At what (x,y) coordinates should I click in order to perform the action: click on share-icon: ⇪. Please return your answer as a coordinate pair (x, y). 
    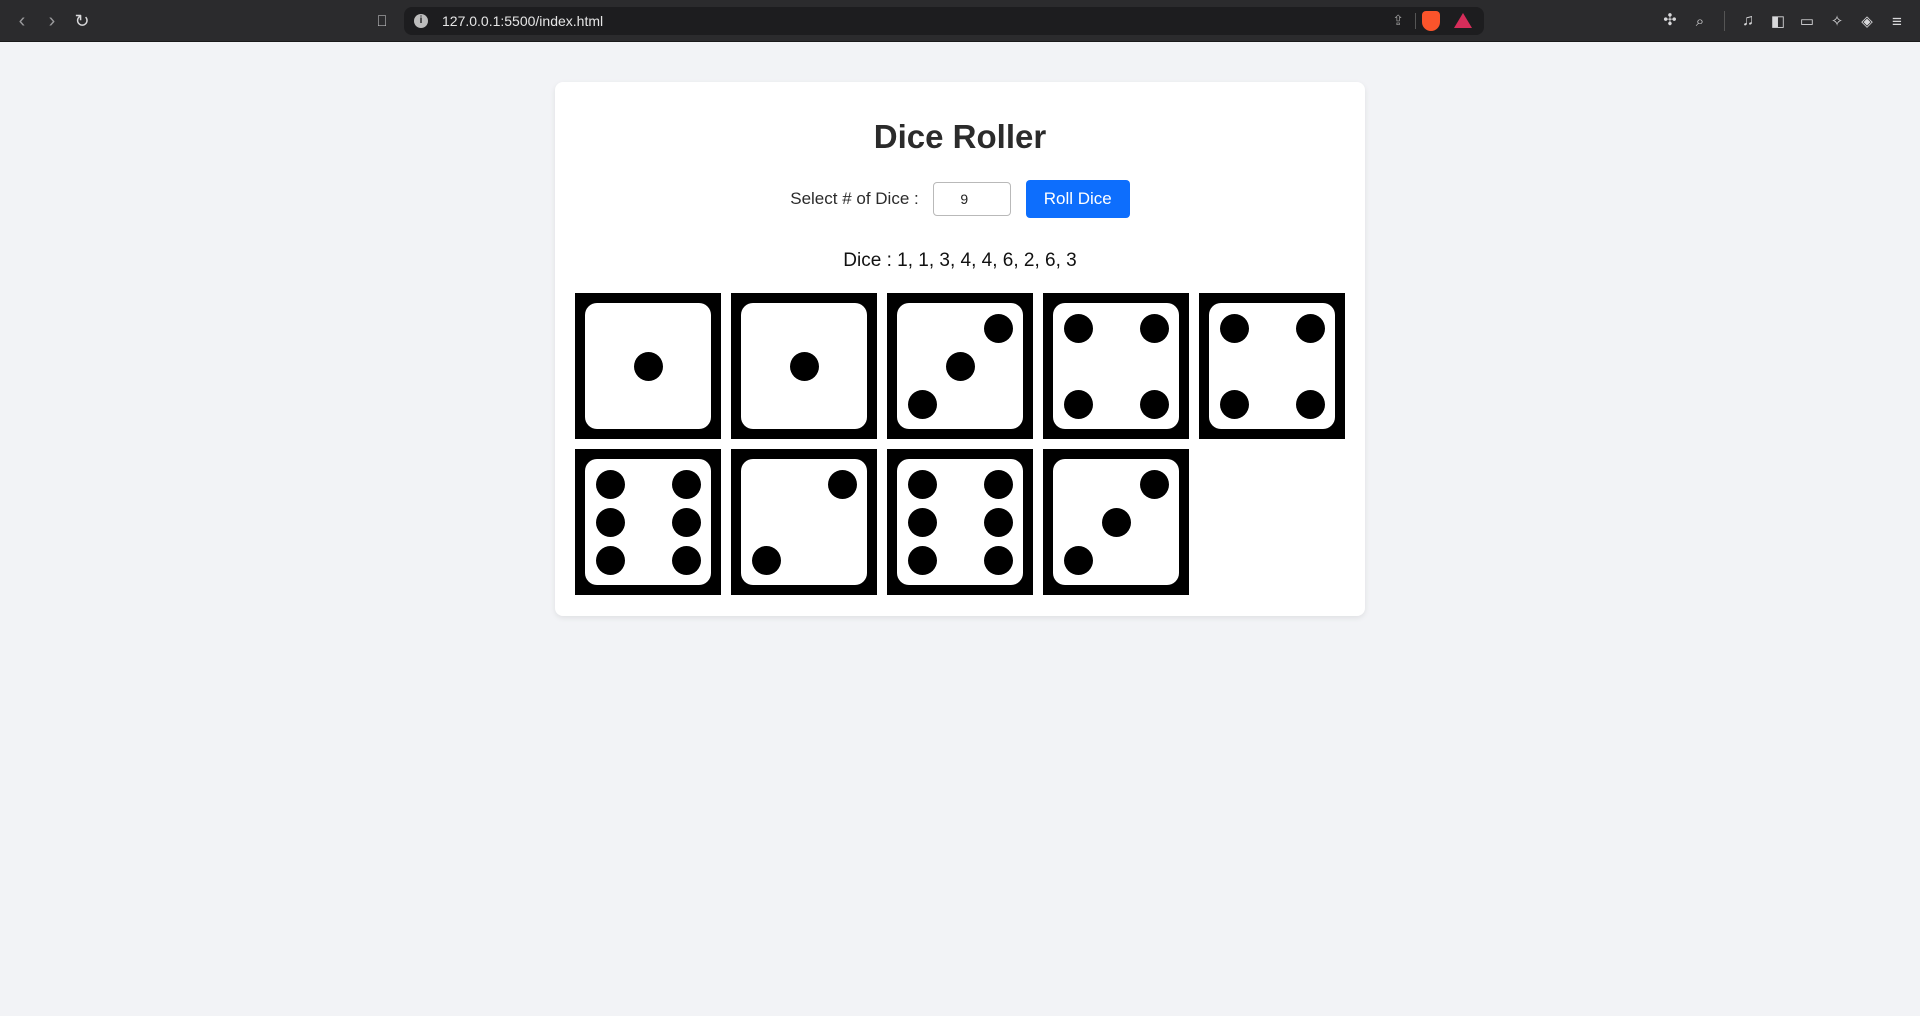
    Looking at the image, I should click on (1398, 20).